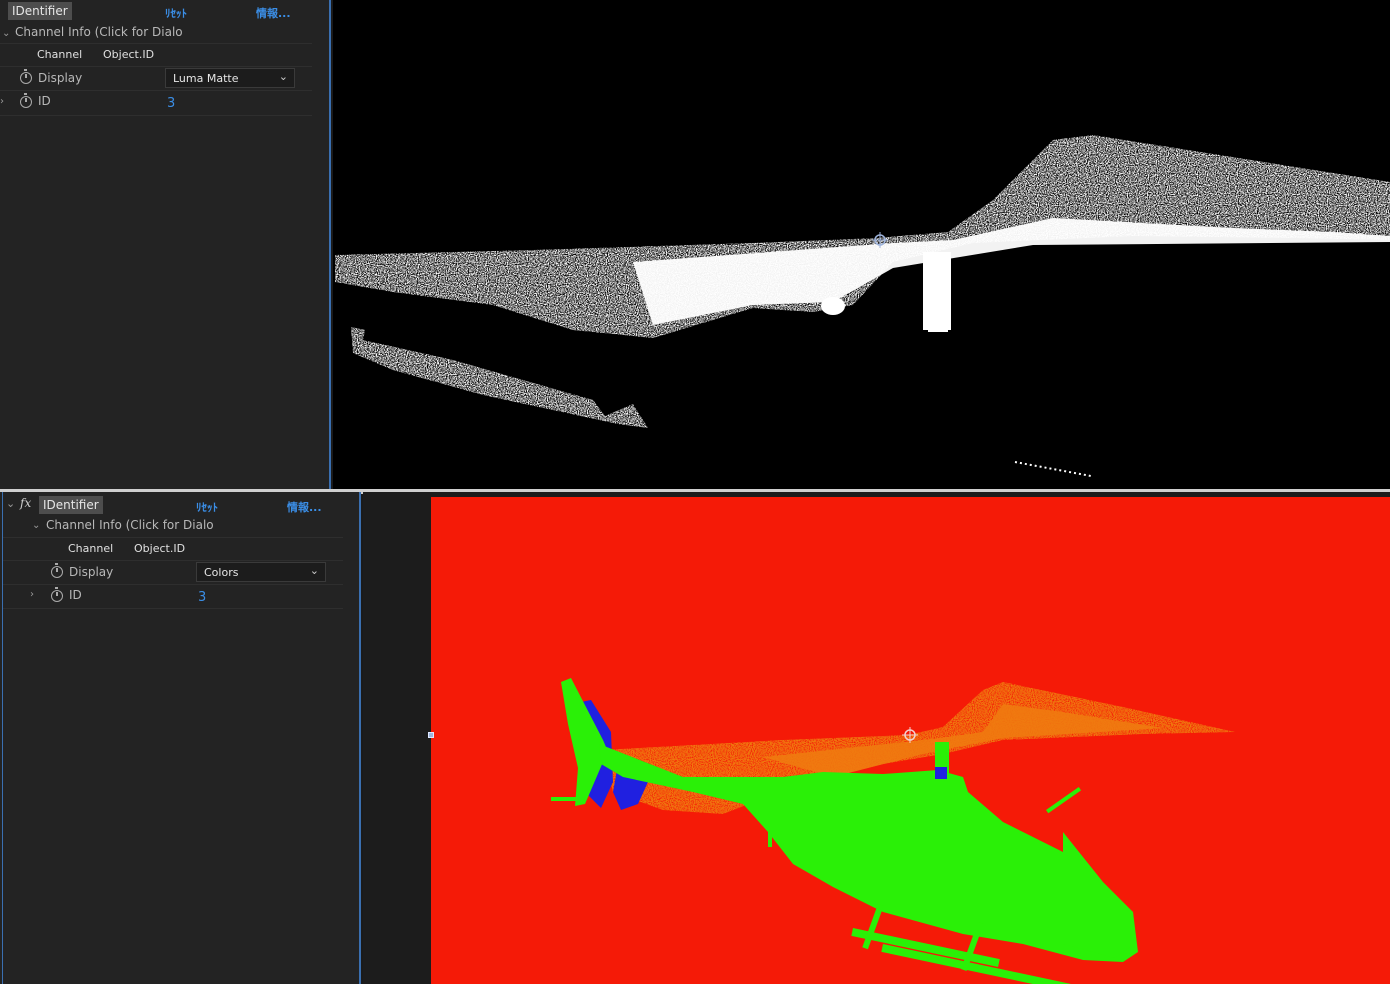 The image size is (1390, 984). I want to click on display-dropdown: Luma Matte ⌄, so click(230, 78).